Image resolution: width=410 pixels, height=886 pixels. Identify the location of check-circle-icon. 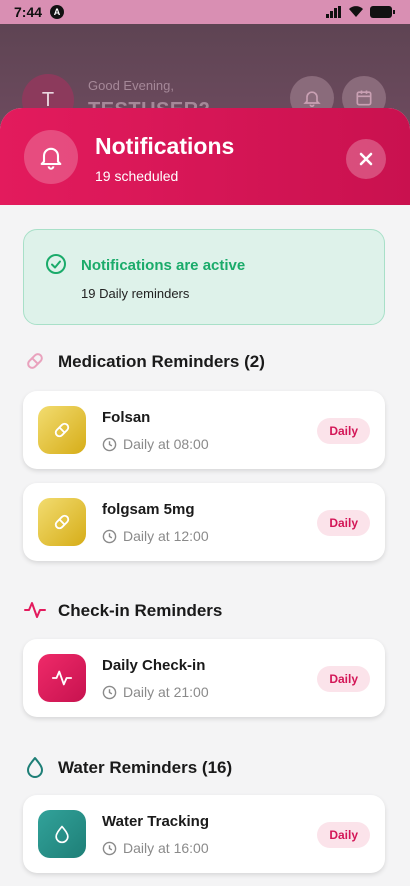
(56, 264).